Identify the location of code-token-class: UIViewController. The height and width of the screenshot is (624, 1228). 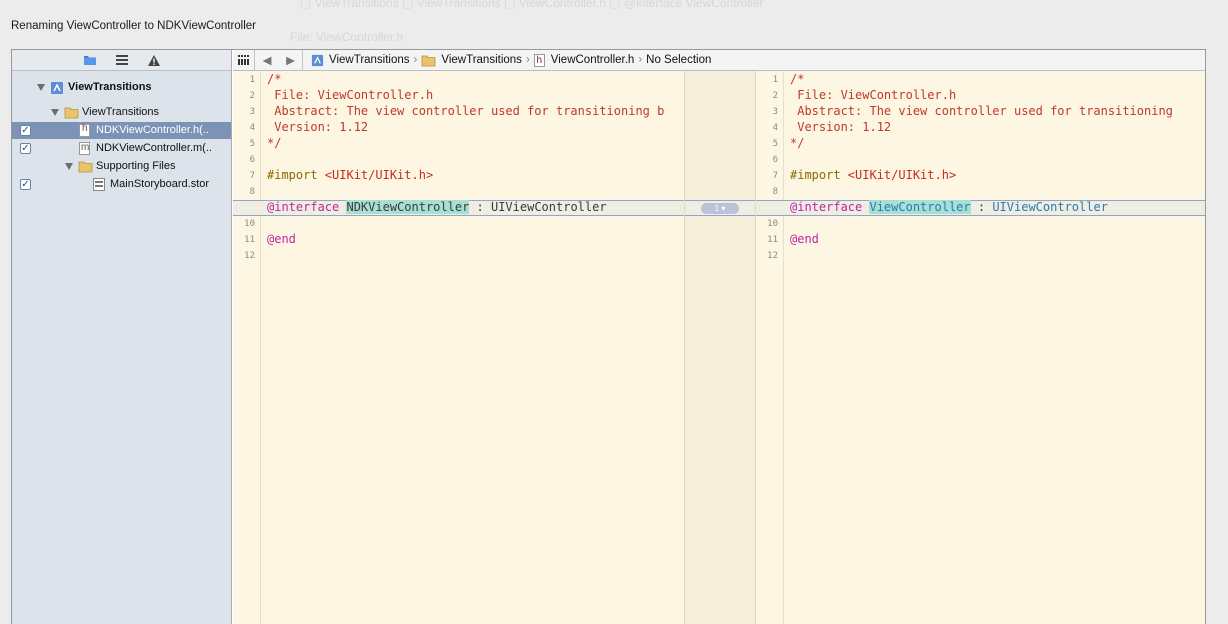
(1050, 207).